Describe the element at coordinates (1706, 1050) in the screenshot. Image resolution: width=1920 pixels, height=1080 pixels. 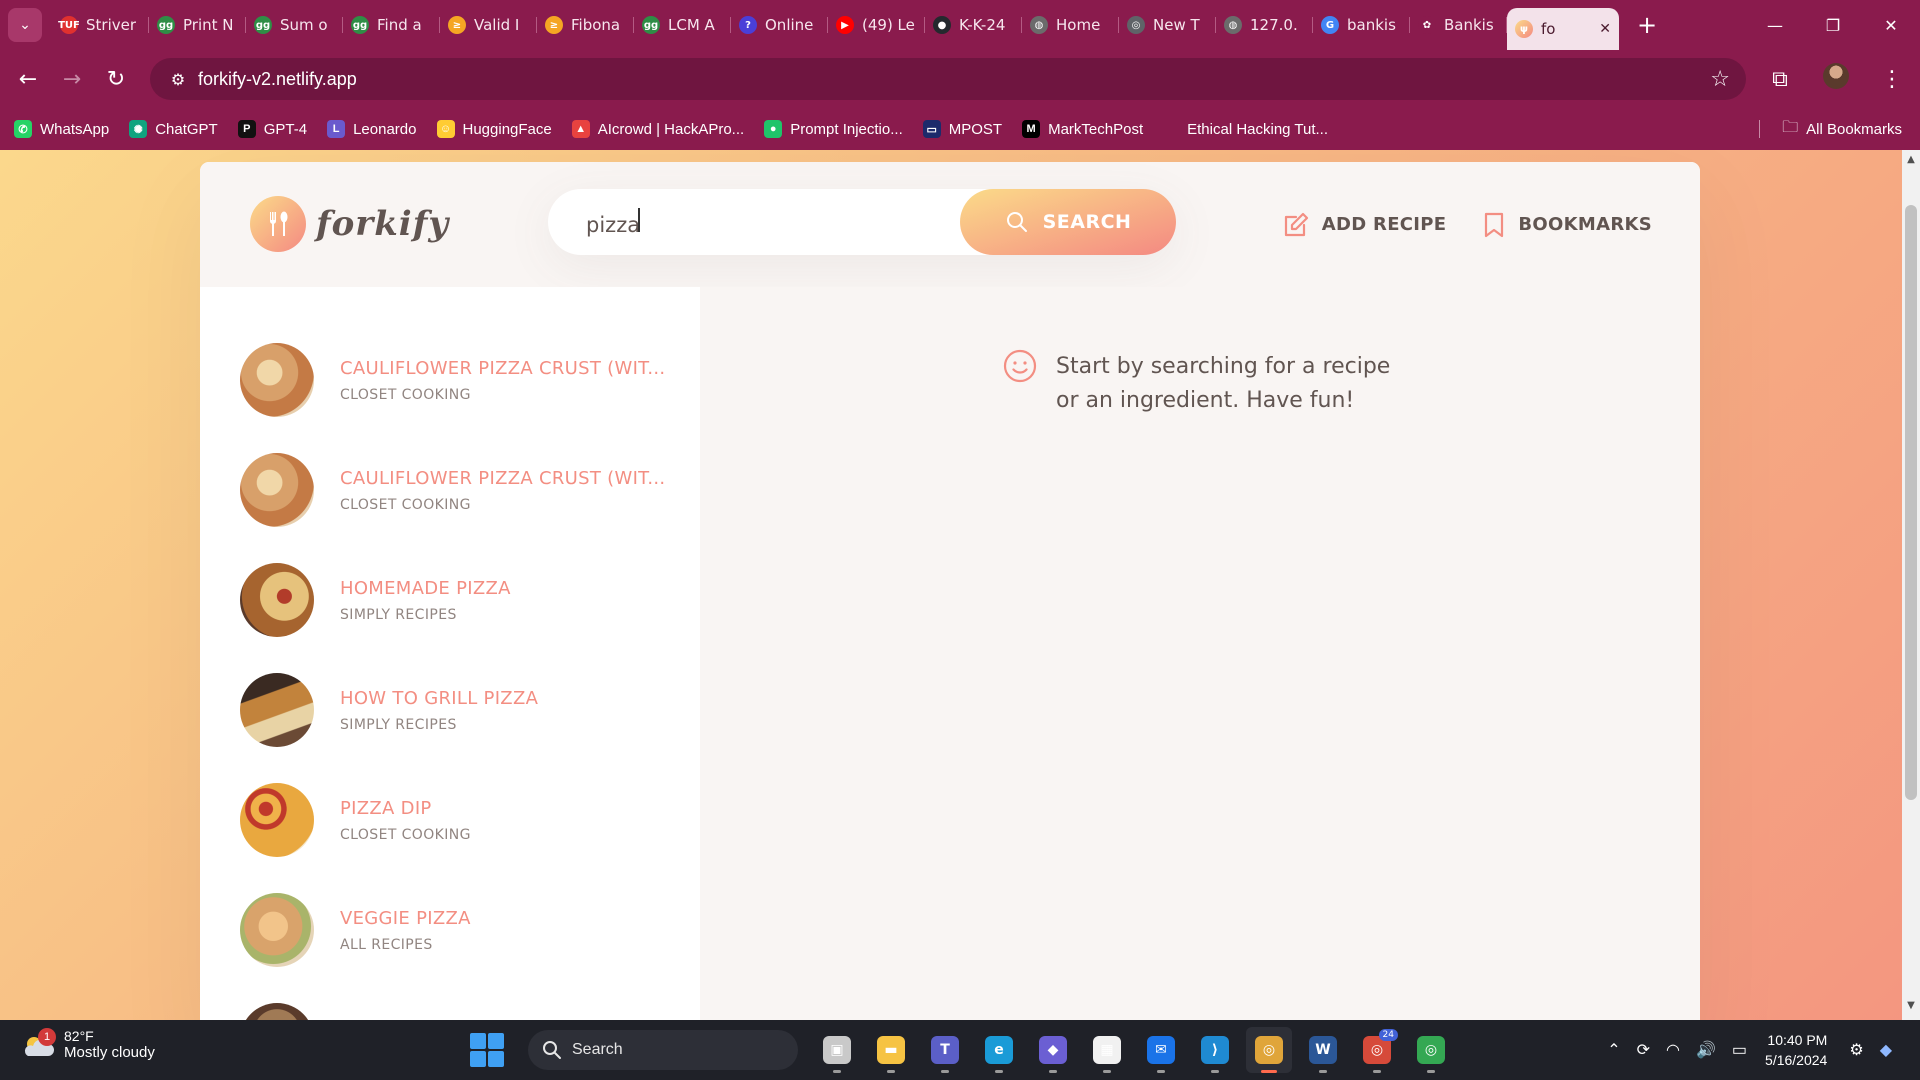
I see `volume-icon: 🔊` at that location.